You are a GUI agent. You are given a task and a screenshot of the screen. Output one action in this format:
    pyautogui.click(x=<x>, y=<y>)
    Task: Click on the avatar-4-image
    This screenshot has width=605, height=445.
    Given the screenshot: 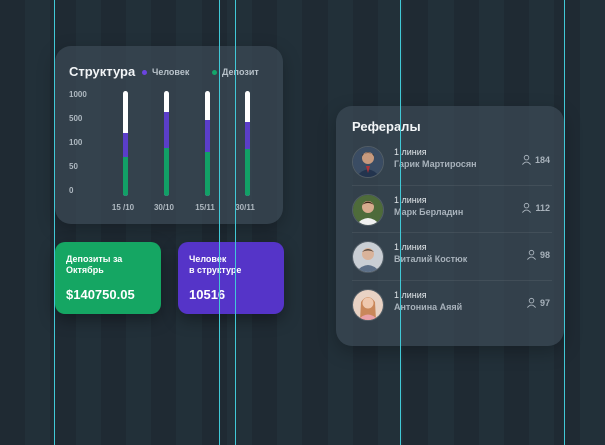 What is the action you would take?
    pyautogui.click(x=368, y=305)
    